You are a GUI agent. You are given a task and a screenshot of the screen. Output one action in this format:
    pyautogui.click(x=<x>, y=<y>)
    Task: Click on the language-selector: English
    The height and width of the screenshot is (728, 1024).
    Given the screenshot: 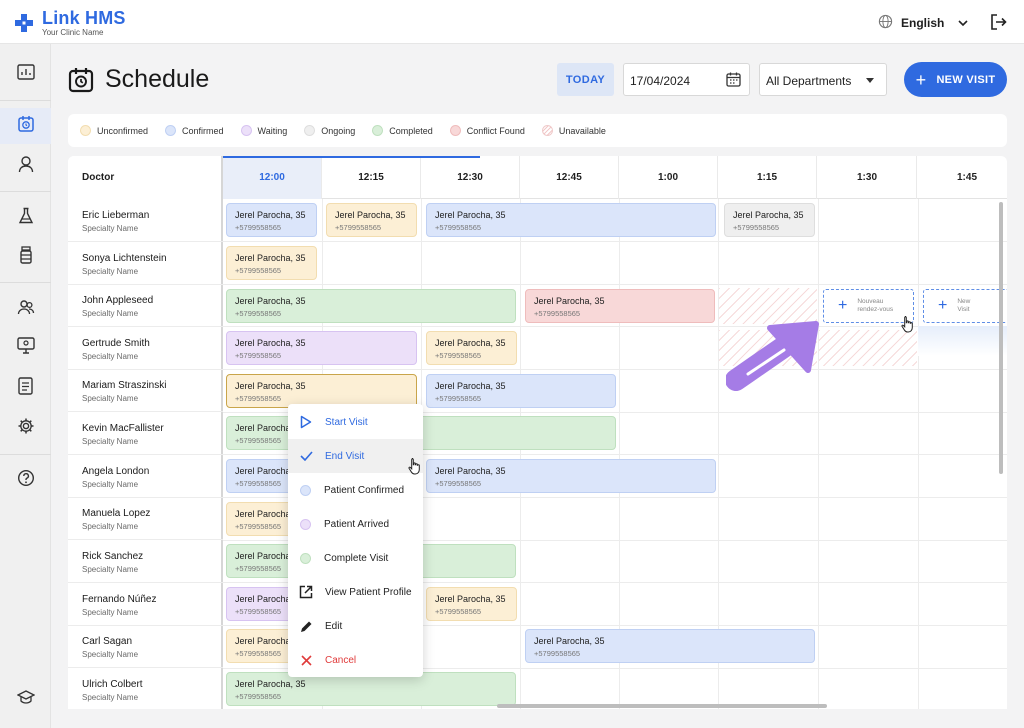 What is the action you would take?
    pyautogui.click(x=923, y=23)
    